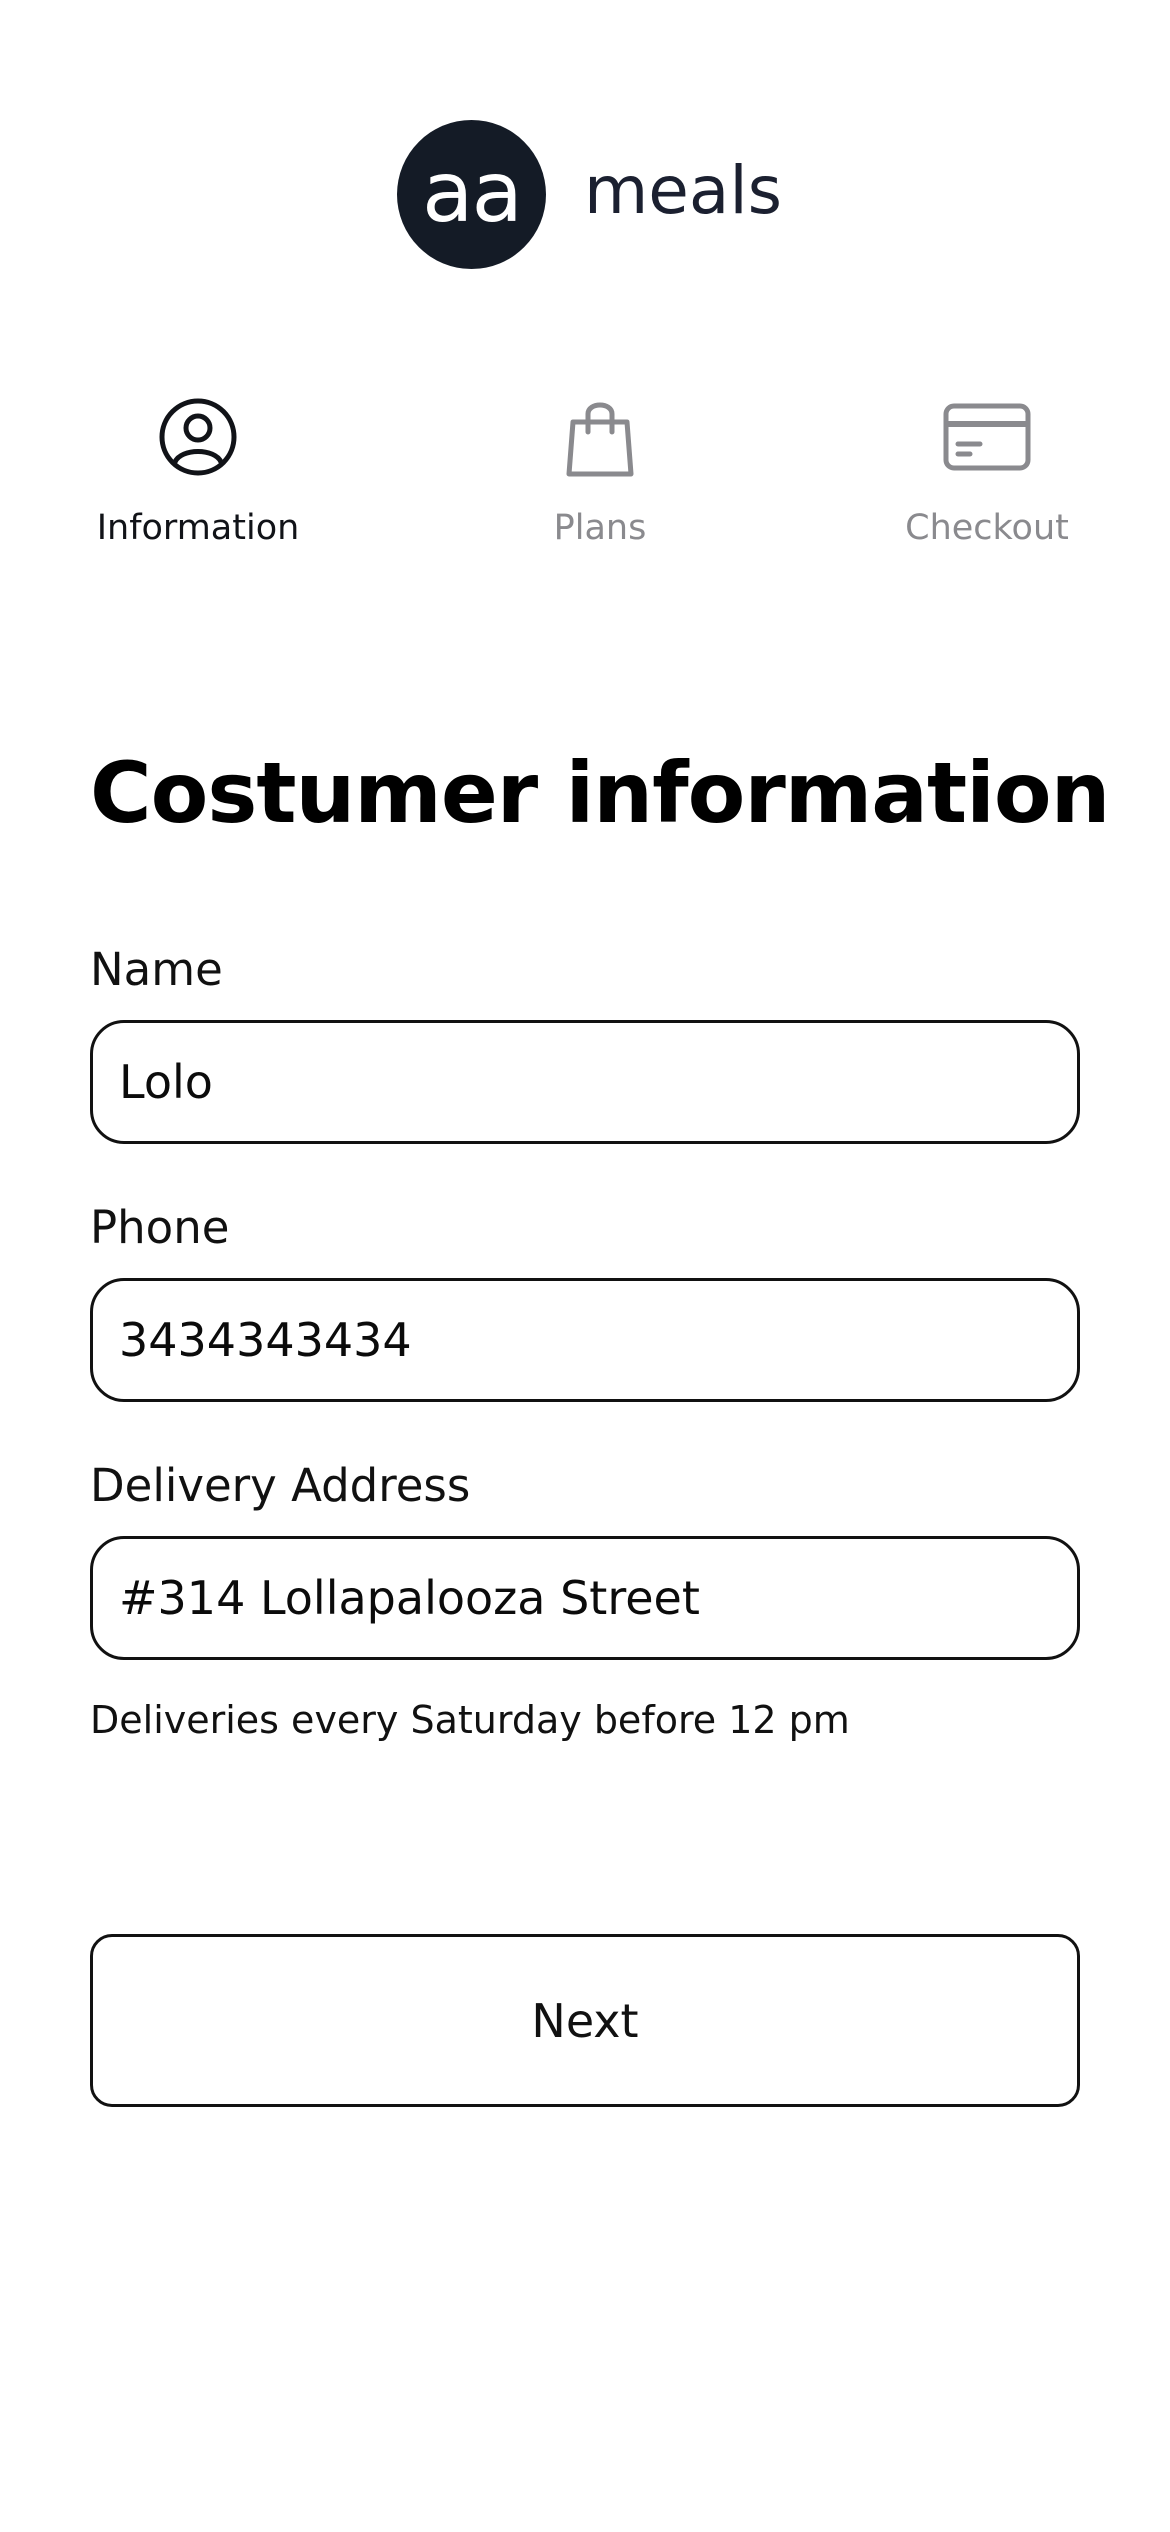 This screenshot has height=2532, width=1170. Describe the element at coordinates (987, 528) in the screenshot. I see `step-label: Checkout` at that location.